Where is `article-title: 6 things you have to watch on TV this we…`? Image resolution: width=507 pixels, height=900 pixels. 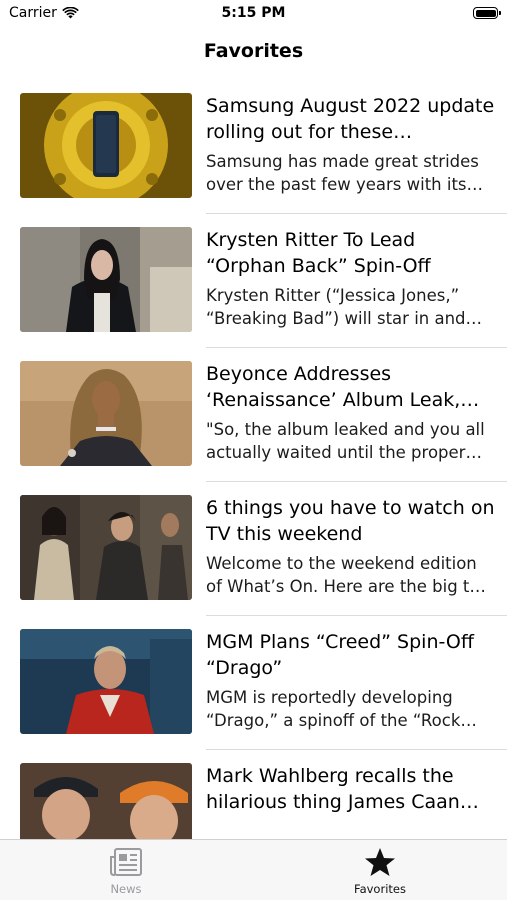 article-title: 6 things you have to watch on TV this we… is located at coordinates (350, 521).